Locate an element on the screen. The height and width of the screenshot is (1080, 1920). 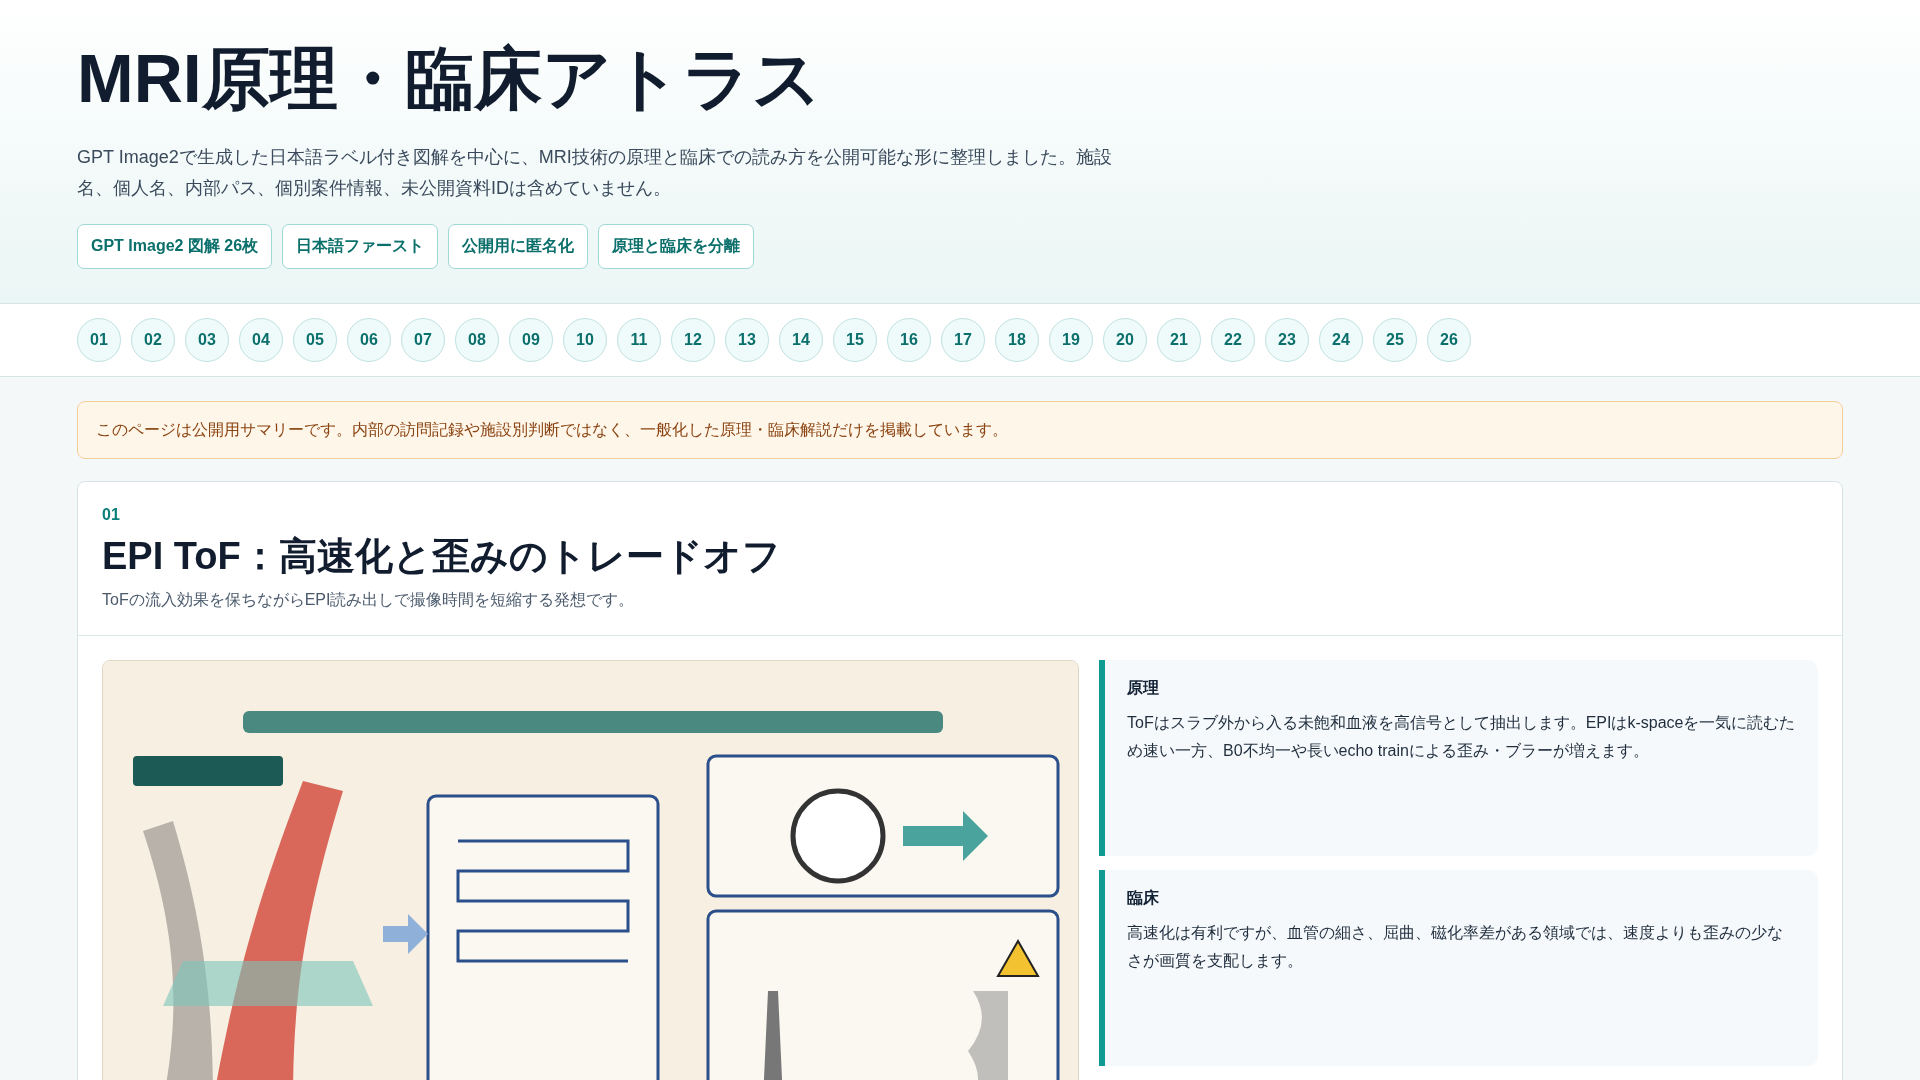
feature-tag: GPT Image2 図解 26枚 is located at coordinates (175, 246).